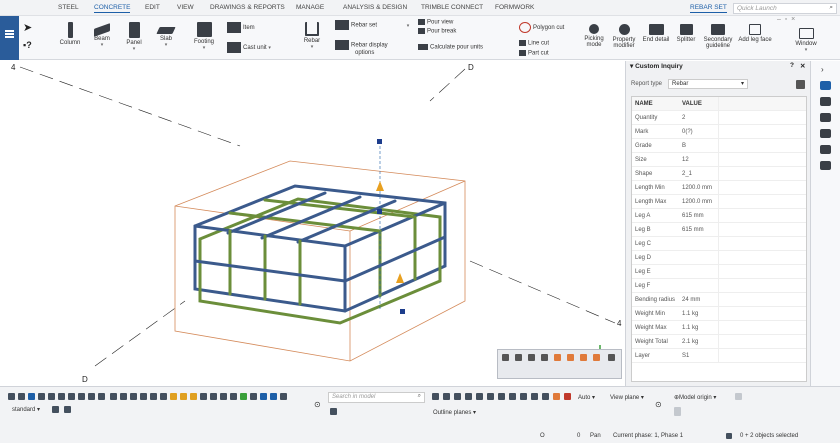 Image resolution: width=840 pixels, height=443 pixels. What do you see at coordinates (708, 84) in the screenshot?
I see `report-type-select: Rebar ▾` at bounding box center [708, 84].